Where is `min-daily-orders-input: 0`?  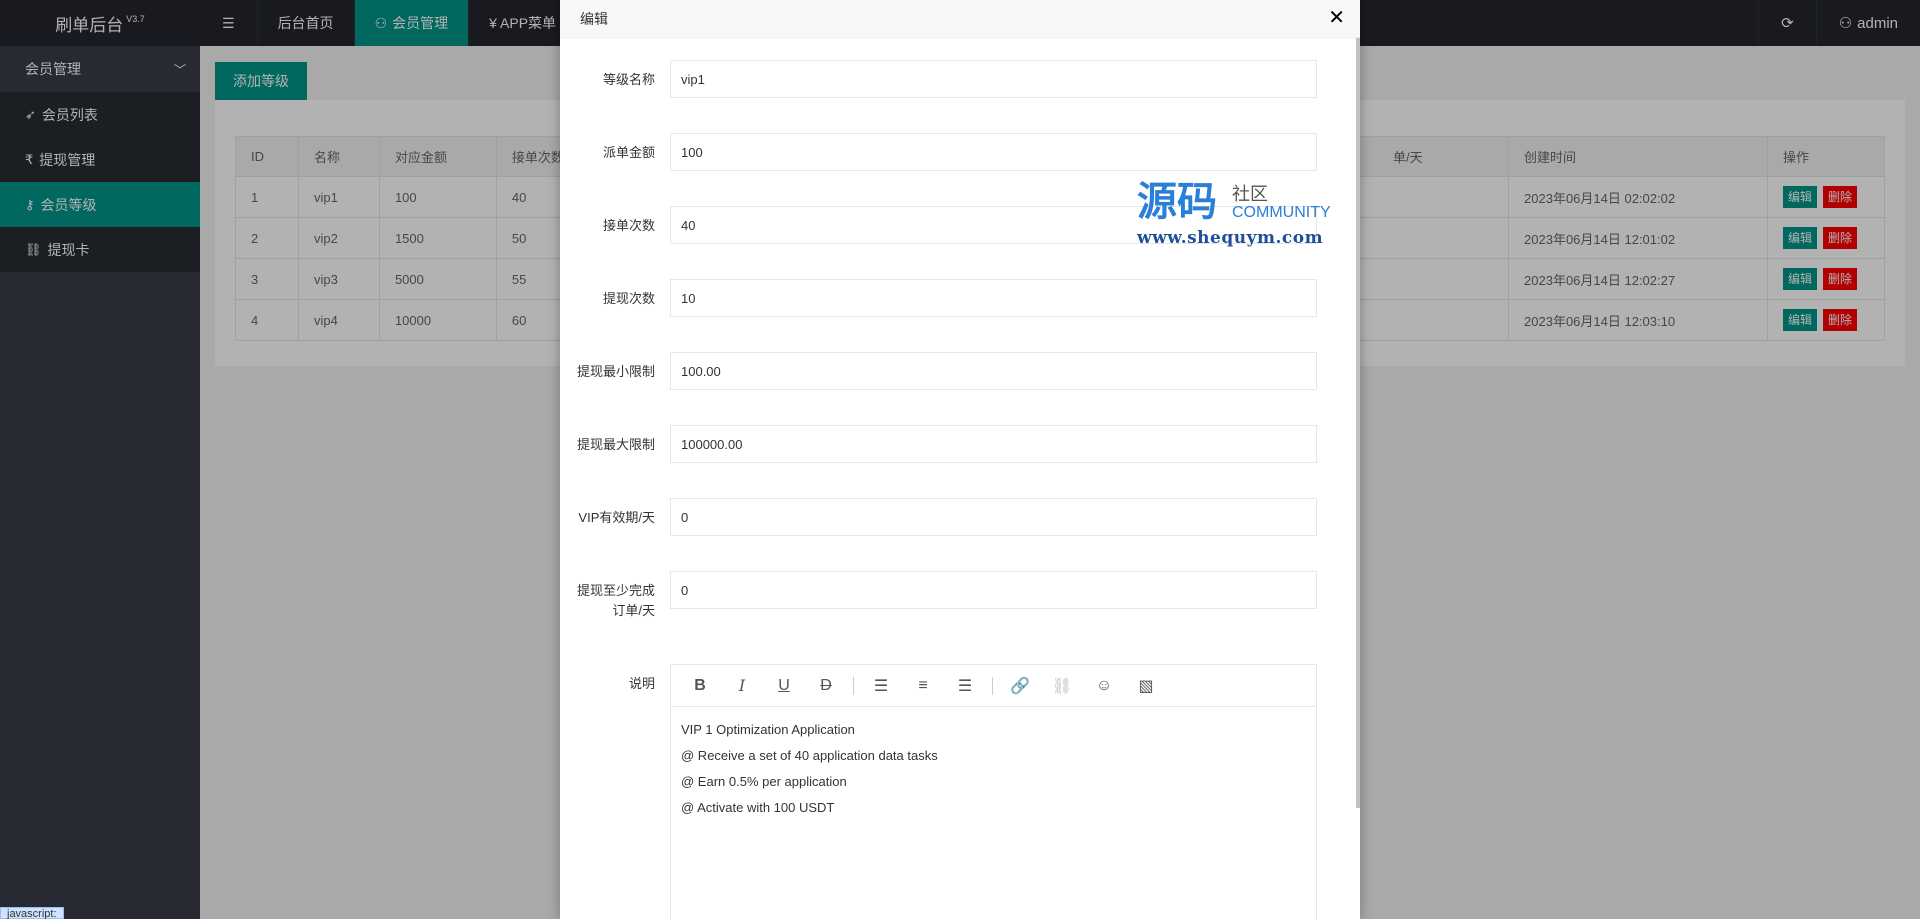 min-daily-orders-input: 0 is located at coordinates (993, 590).